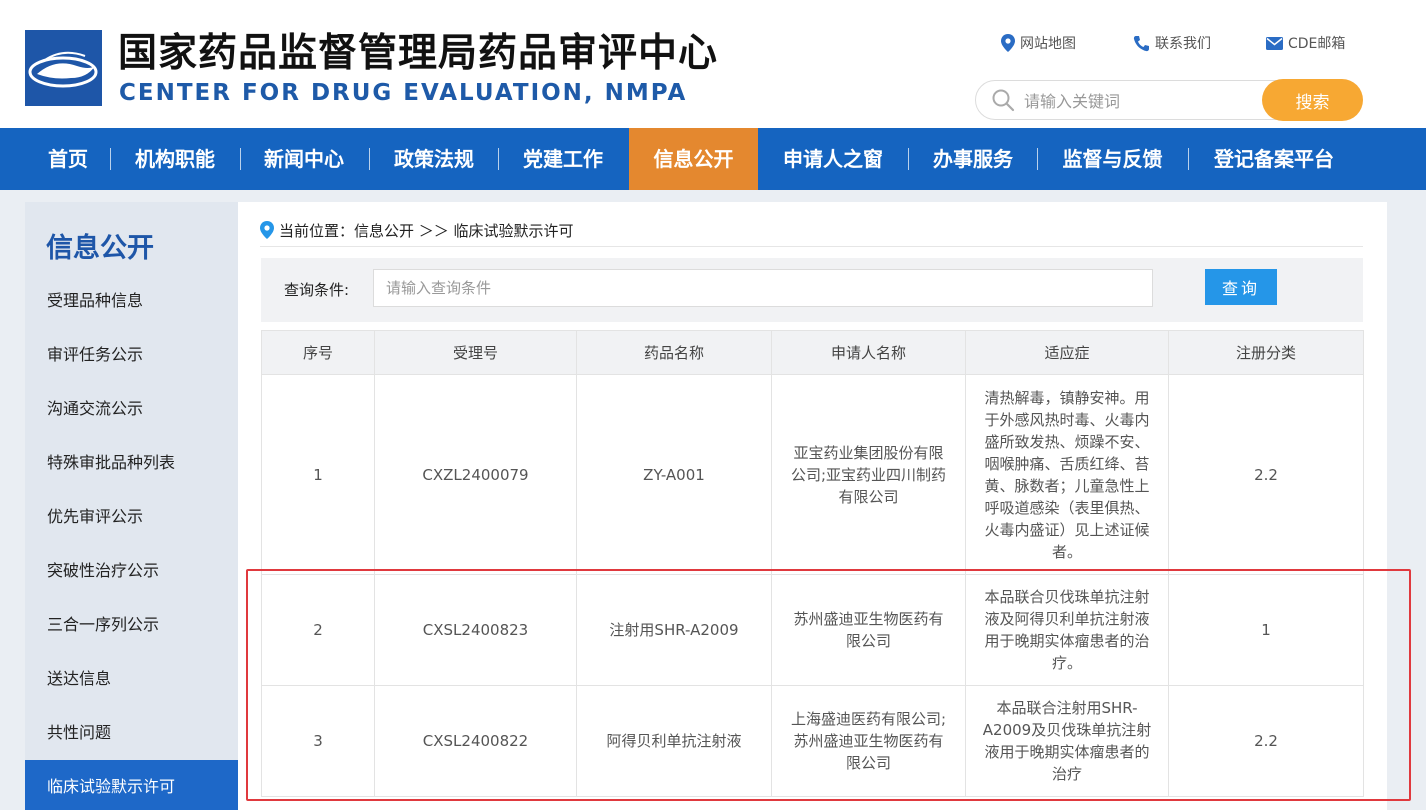 The image size is (1426, 810). Describe the element at coordinates (833, 159) in the screenshot. I see `nav-item-applicant-window: 申请人之窗` at that location.